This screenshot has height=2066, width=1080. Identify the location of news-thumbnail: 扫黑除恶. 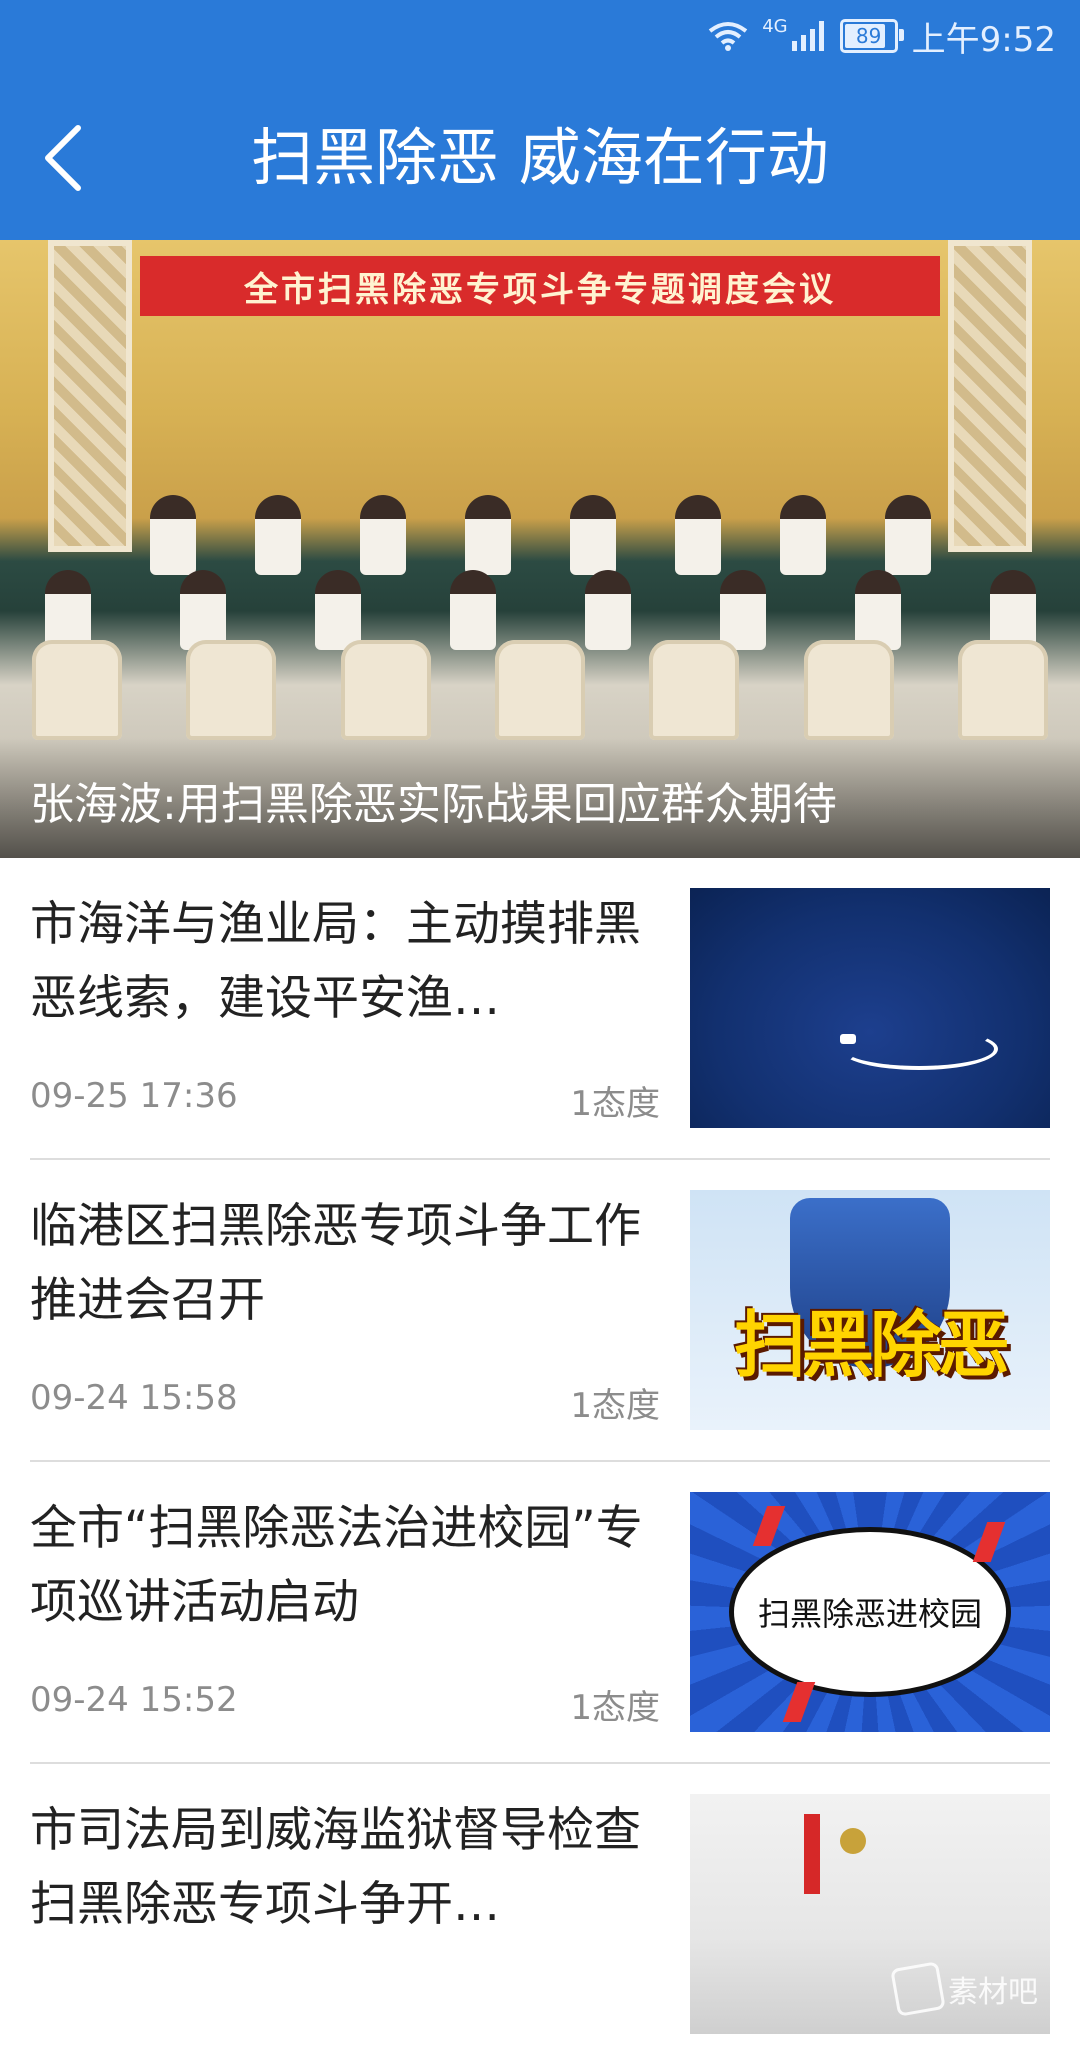
(870, 1310).